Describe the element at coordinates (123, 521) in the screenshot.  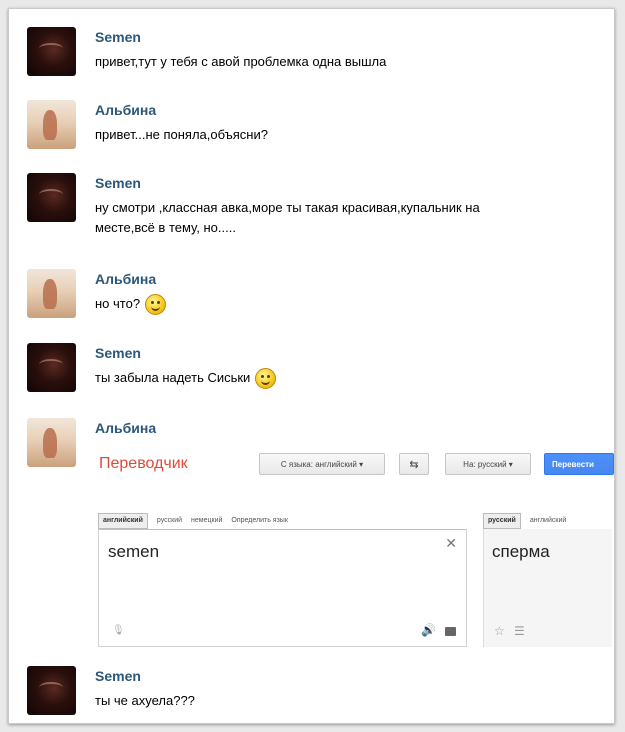
I see `source-lang-tab: английский` at that location.